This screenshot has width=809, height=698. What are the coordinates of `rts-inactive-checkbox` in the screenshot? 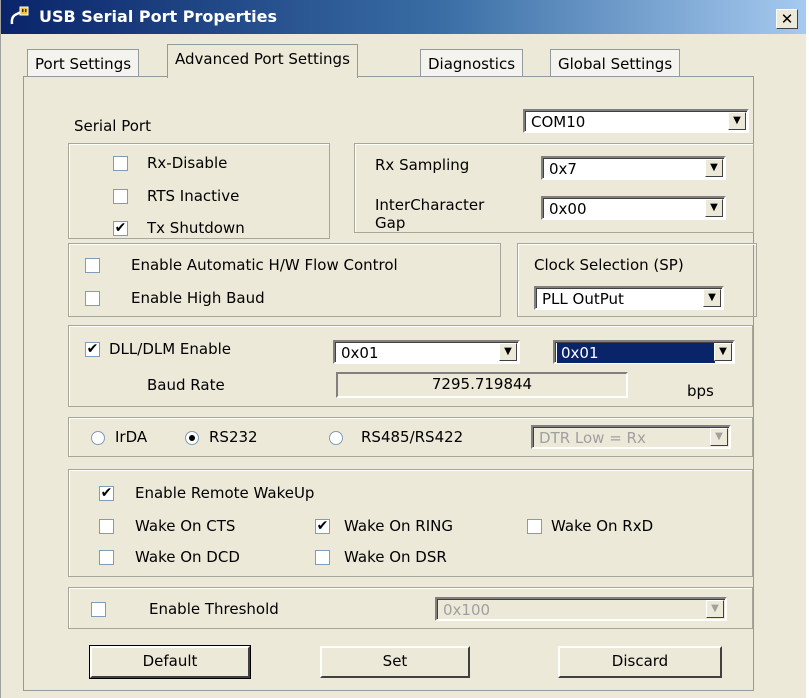 It's located at (120, 196).